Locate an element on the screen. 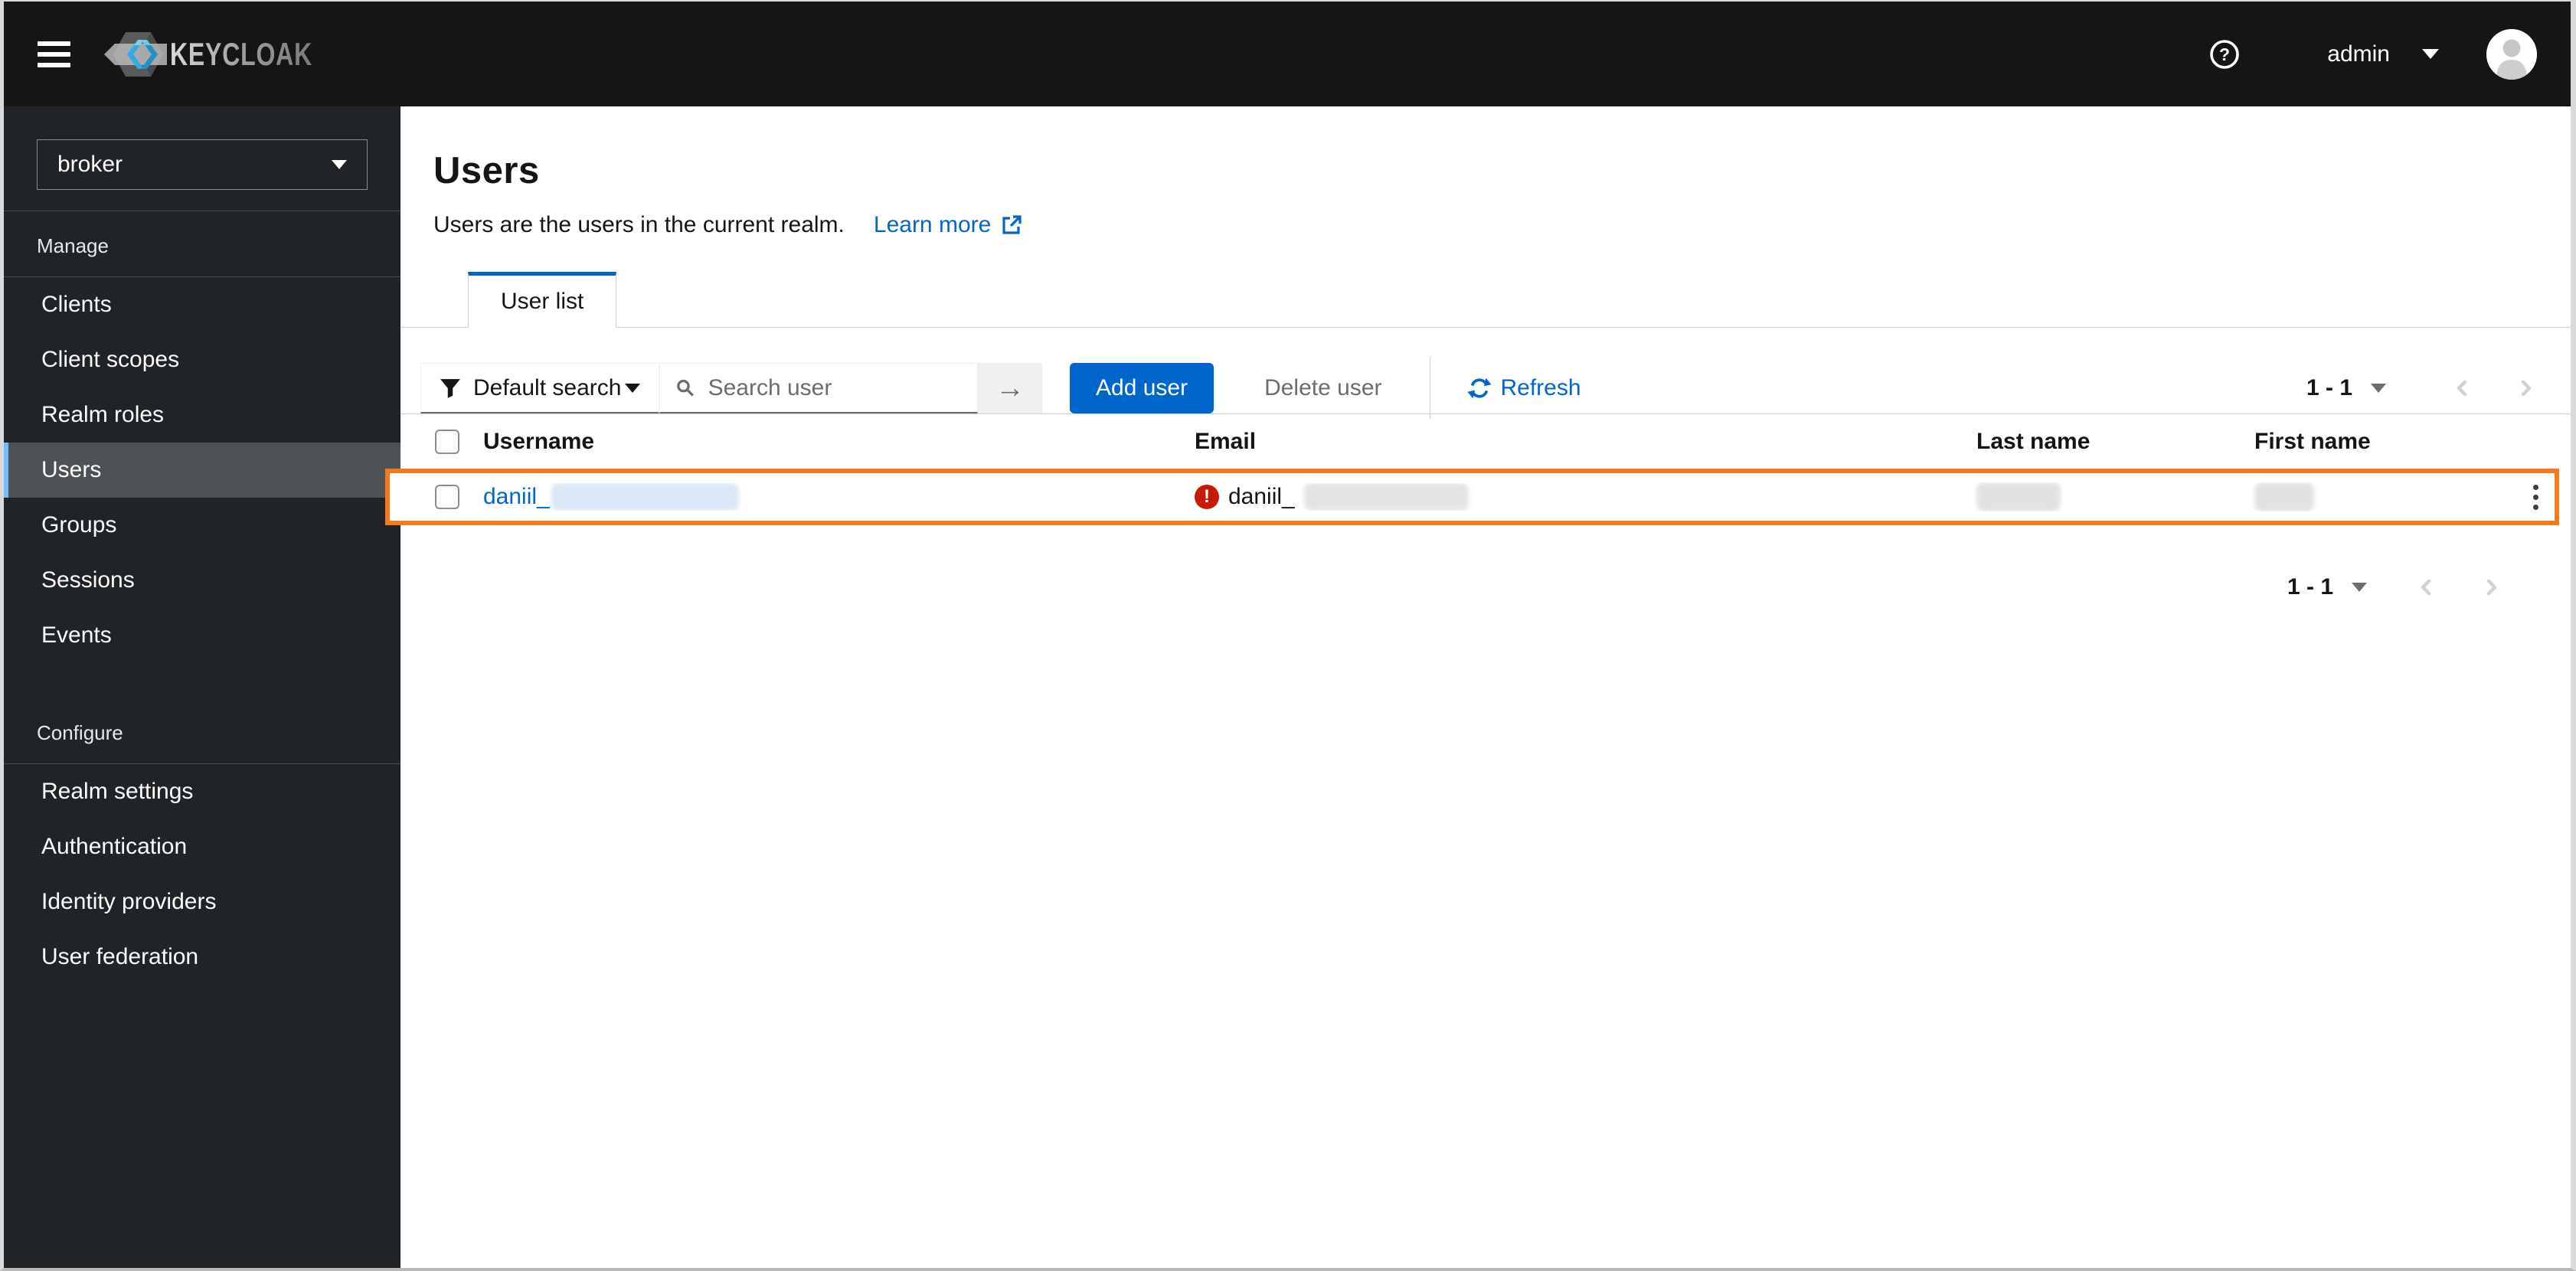 This screenshot has height=1271, width=2576. pagination-top: 1 - 1 is located at coordinates (2421, 388).